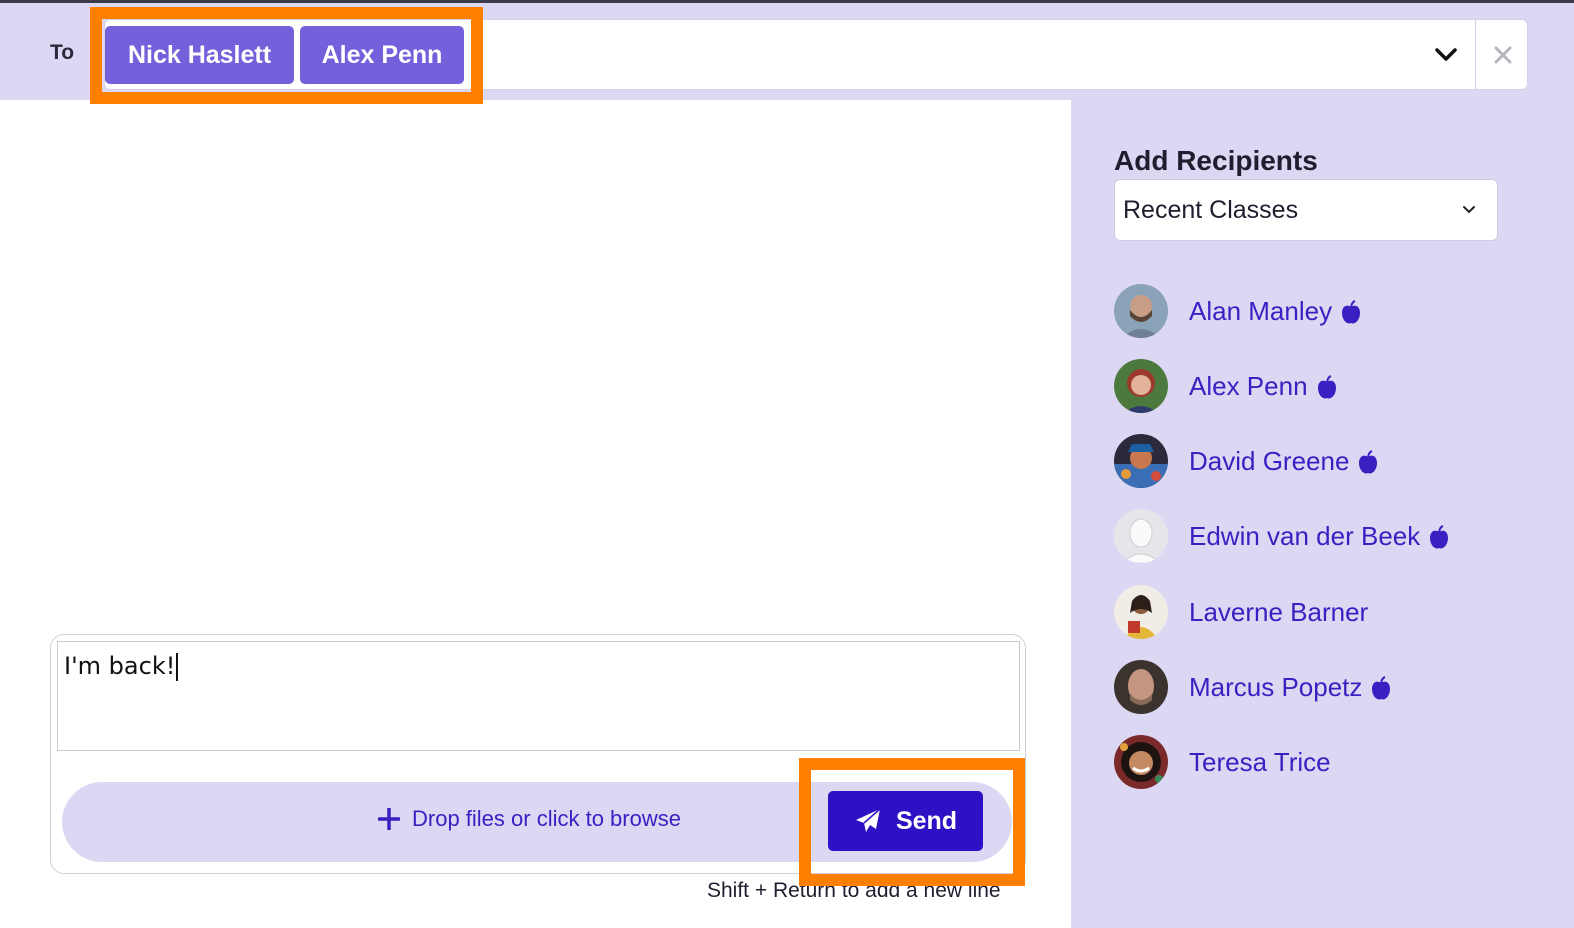 The height and width of the screenshot is (928, 1574). I want to click on divider, so click(1475, 54).